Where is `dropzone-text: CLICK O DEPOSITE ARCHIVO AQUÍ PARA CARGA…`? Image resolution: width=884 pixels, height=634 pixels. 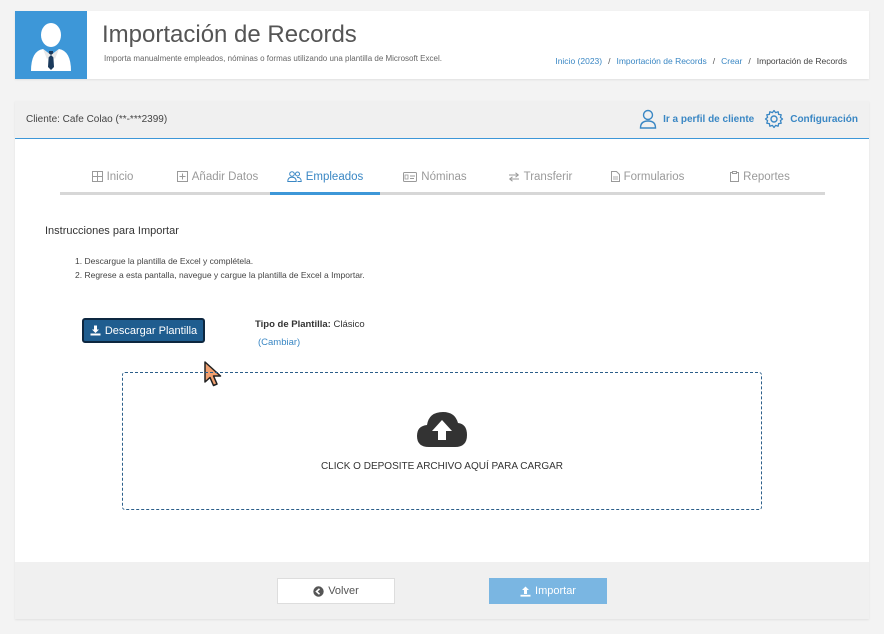 dropzone-text: CLICK O DEPOSITE ARCHIVO AQUÍ PARA CARGA… is located at coordinates (442, 466).